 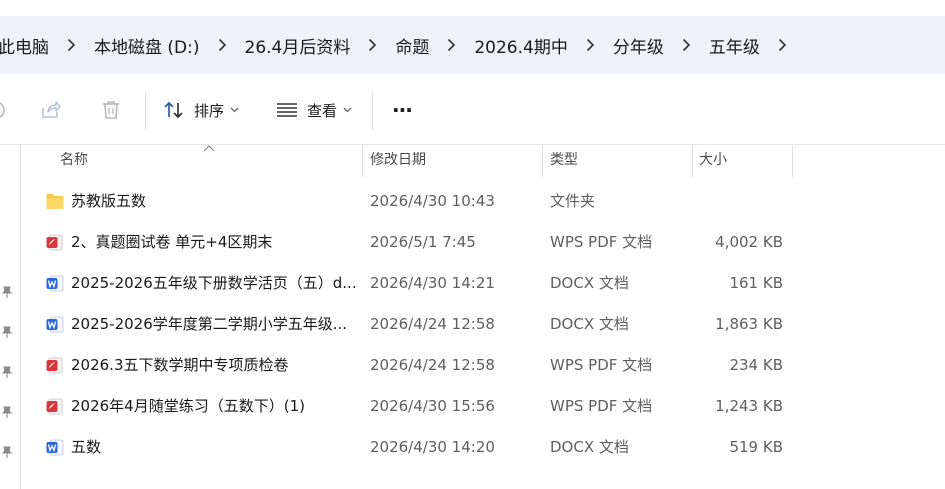 I want to click on file-type: 文件夹, so click(x=573, y=201).